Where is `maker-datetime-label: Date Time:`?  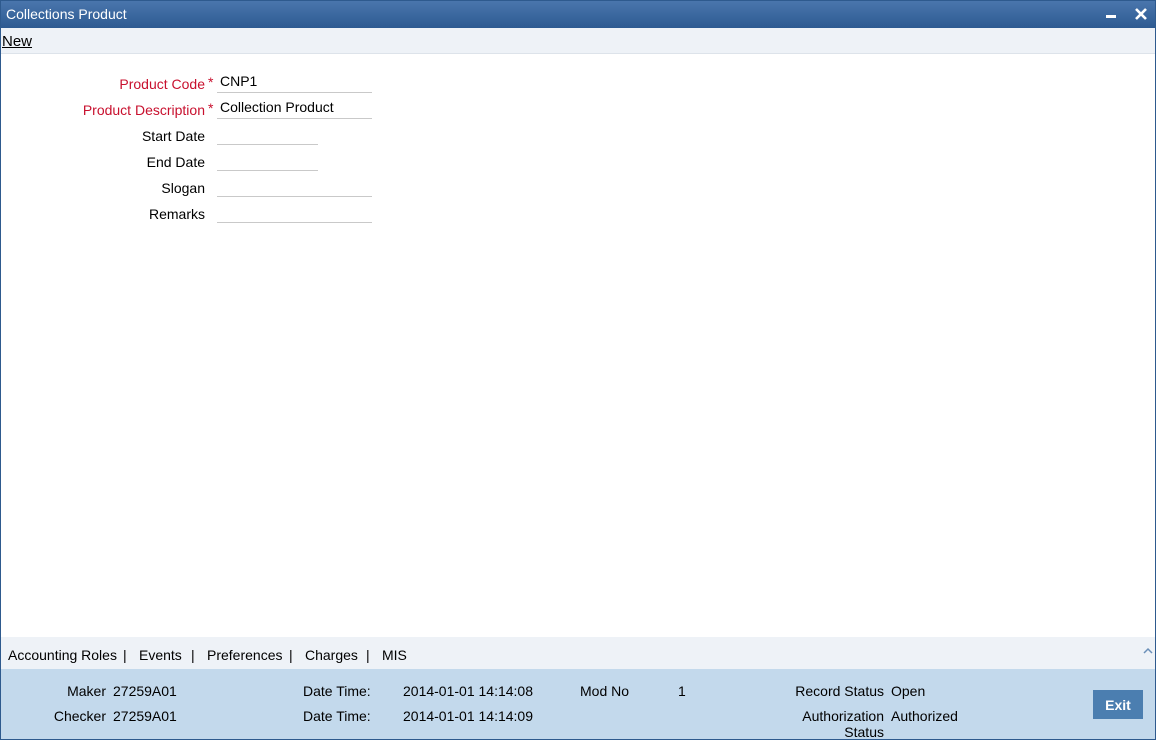 maker-datetime-label: Date Time: is located at coordinates (337, 691).